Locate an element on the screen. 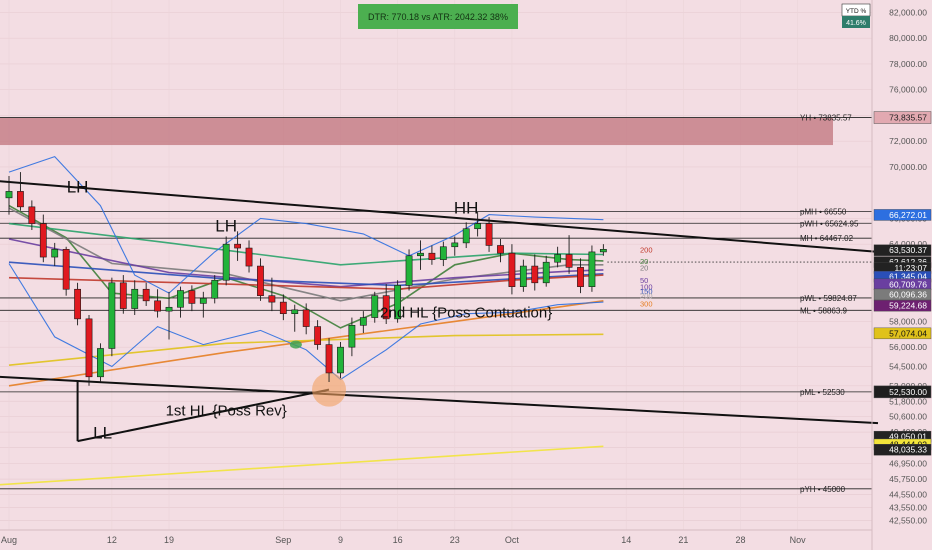  y-tick-label: 45,750.00 is located at coordinates (908, 479).